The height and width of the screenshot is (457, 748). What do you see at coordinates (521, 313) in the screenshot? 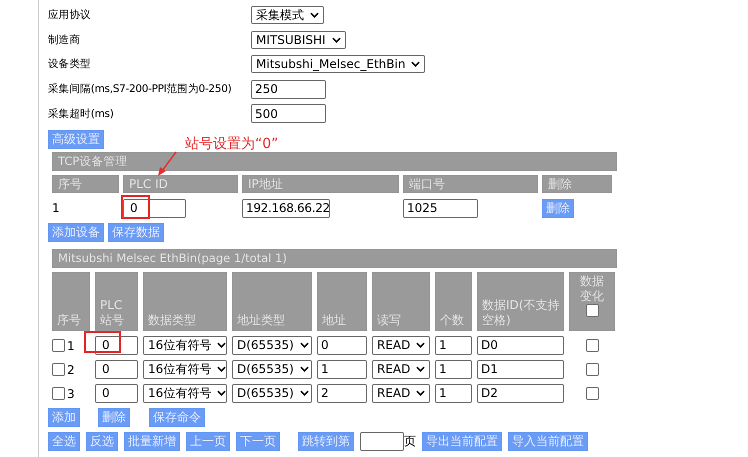
I see `column-header: 数据ID(不支持空格)` at bounding box center [521, 313].